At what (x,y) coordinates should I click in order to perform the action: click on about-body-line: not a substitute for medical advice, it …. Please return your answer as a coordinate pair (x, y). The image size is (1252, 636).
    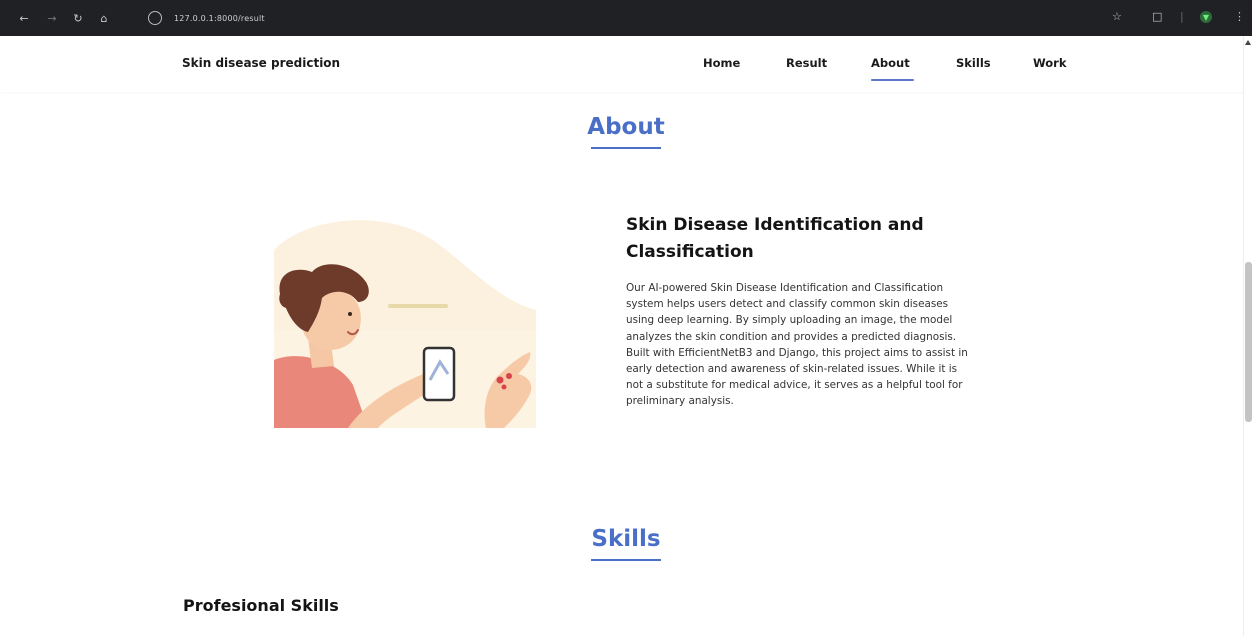
    Looking at the image, I should click on (794, 385).